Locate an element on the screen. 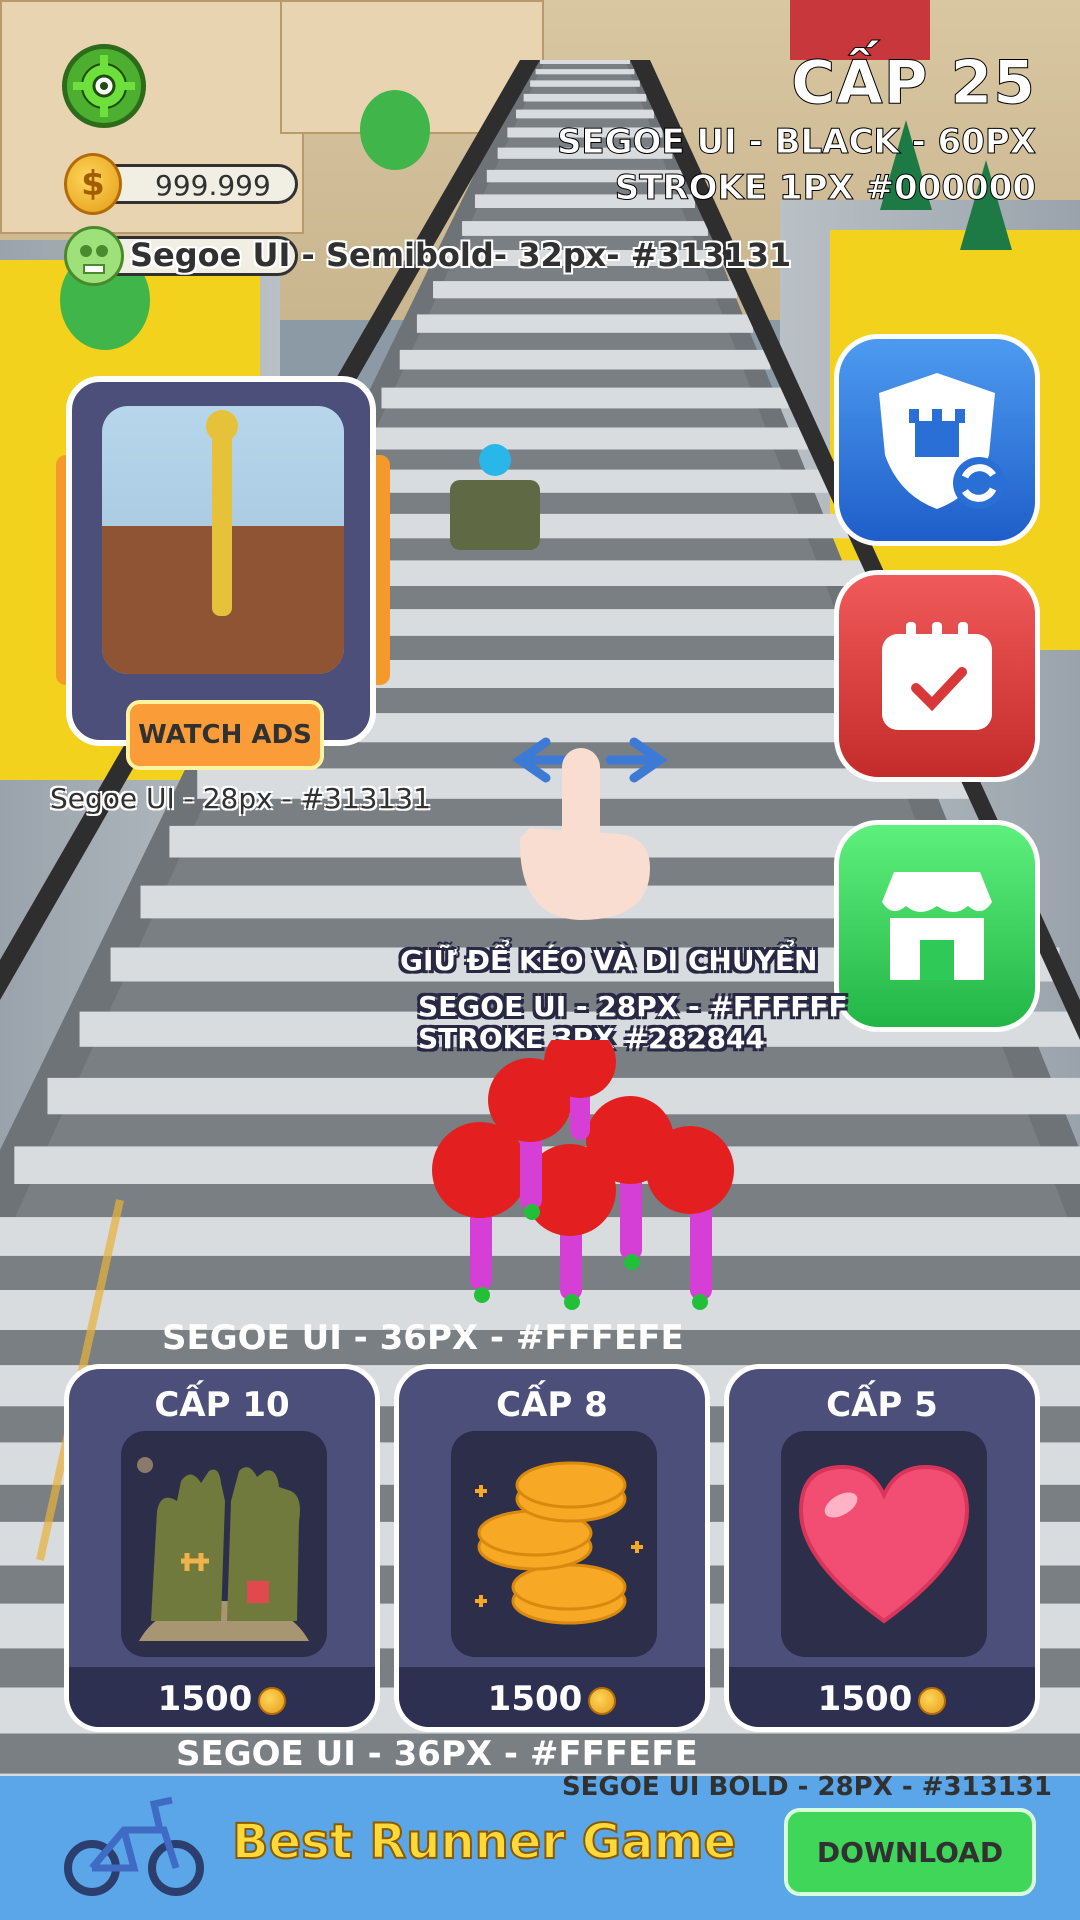  coin-counter: 999.999 is located at coordinates (195, 184).